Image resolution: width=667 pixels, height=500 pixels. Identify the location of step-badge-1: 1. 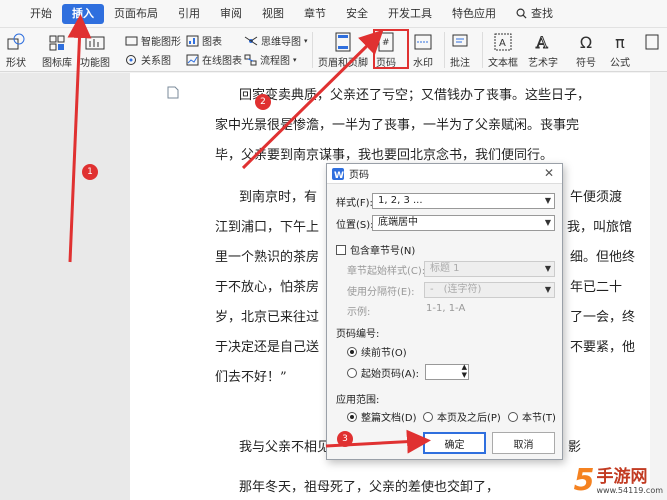
(90, 172).